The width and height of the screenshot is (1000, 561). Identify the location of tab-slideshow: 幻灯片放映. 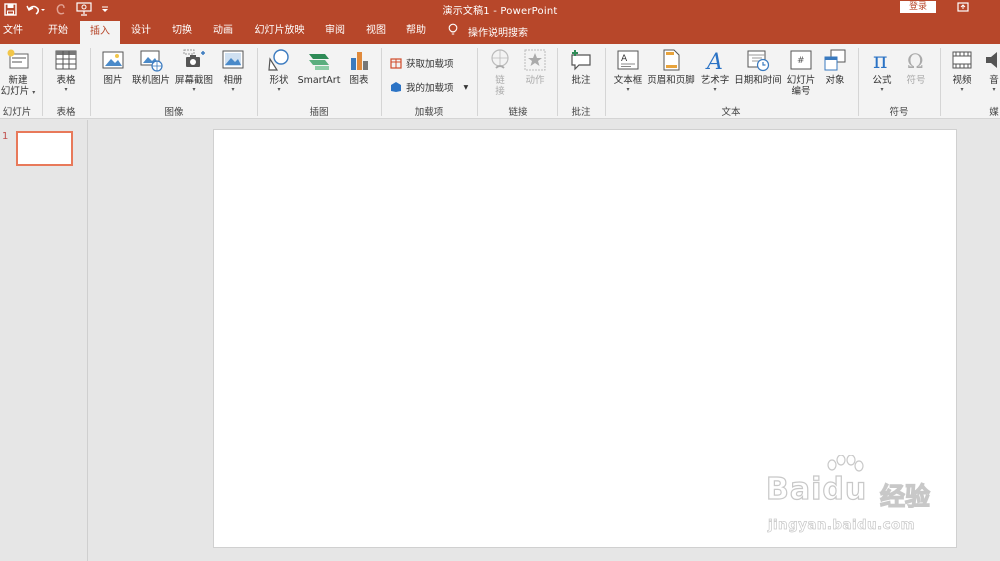
(279, 31).